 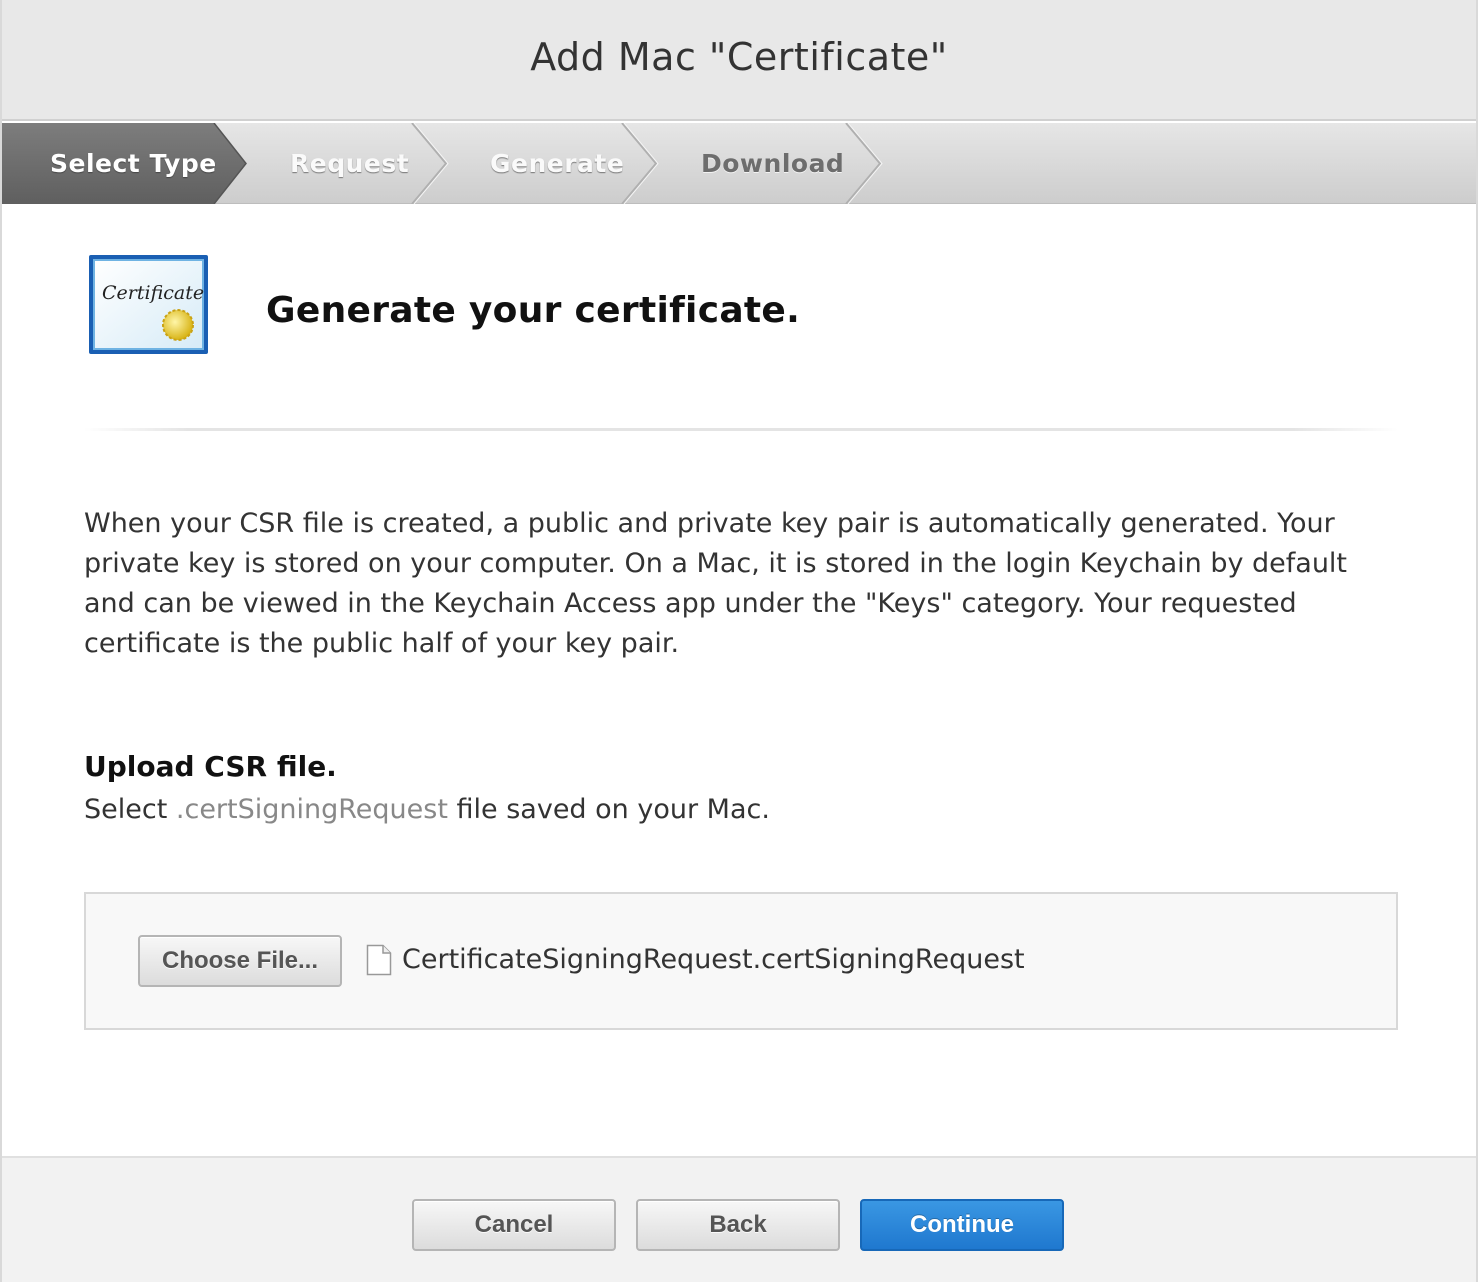 What do you see at coordinates (514, 1225) in the screenshot?
I see `cancel-button: Cancel` at bounding box center [514, 1225].